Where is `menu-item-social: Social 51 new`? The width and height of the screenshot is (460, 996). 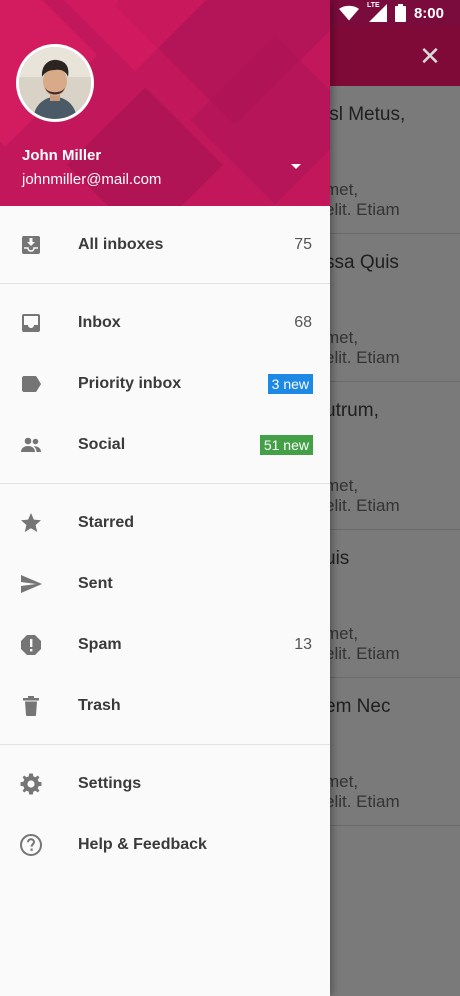 menu-item-social: Social 51 new is located at coordinates (165, 444).